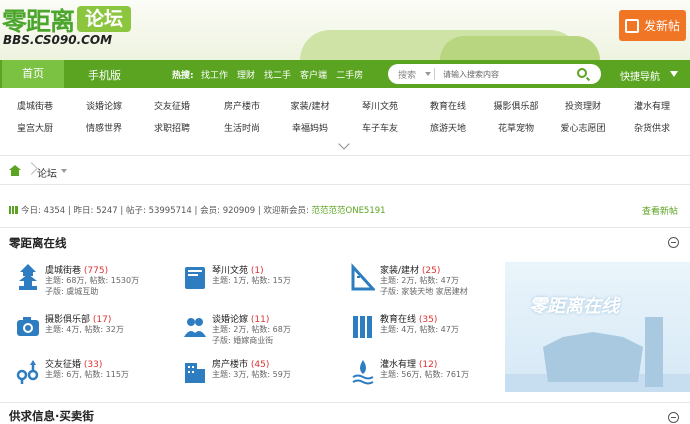 Image resolution: width=690 pixels, height=424 pixels. Describe the element at coordinates (136, 211) in the screenshot. I see `stat-label: 帖子:` at that location.